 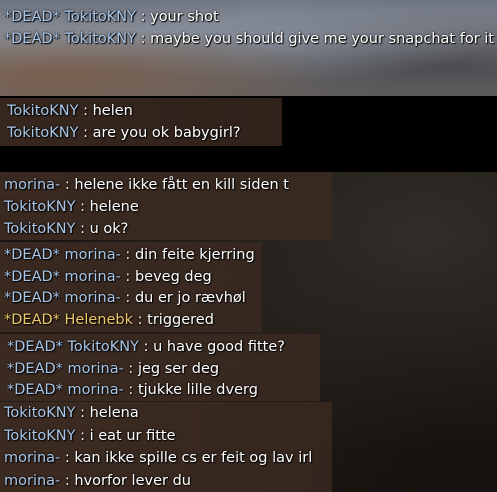 I want to click on chat-message: morina- : hvorfor lever du, so click(x=97, y=481).